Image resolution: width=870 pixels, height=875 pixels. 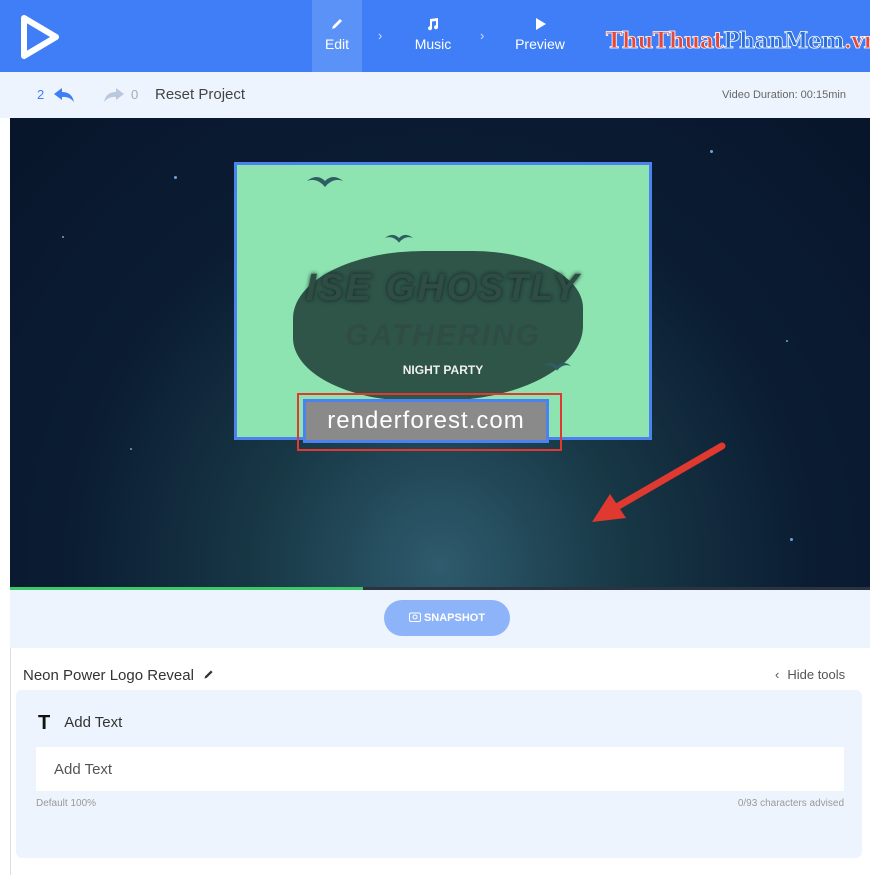 I want to click on step-preview: Preview, so click(x=540, y=36).